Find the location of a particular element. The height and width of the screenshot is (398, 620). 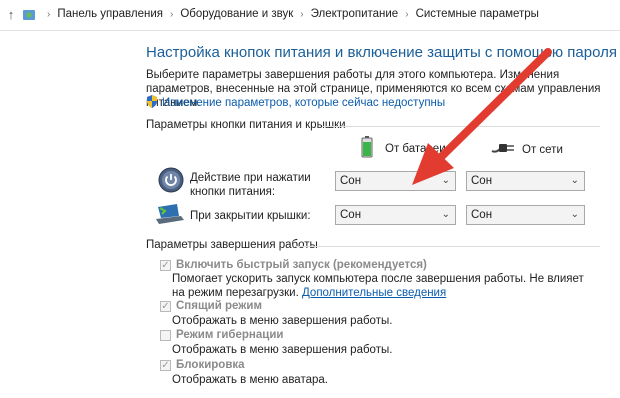

lock-label: Блокировка is located at coordinates (210, 365).